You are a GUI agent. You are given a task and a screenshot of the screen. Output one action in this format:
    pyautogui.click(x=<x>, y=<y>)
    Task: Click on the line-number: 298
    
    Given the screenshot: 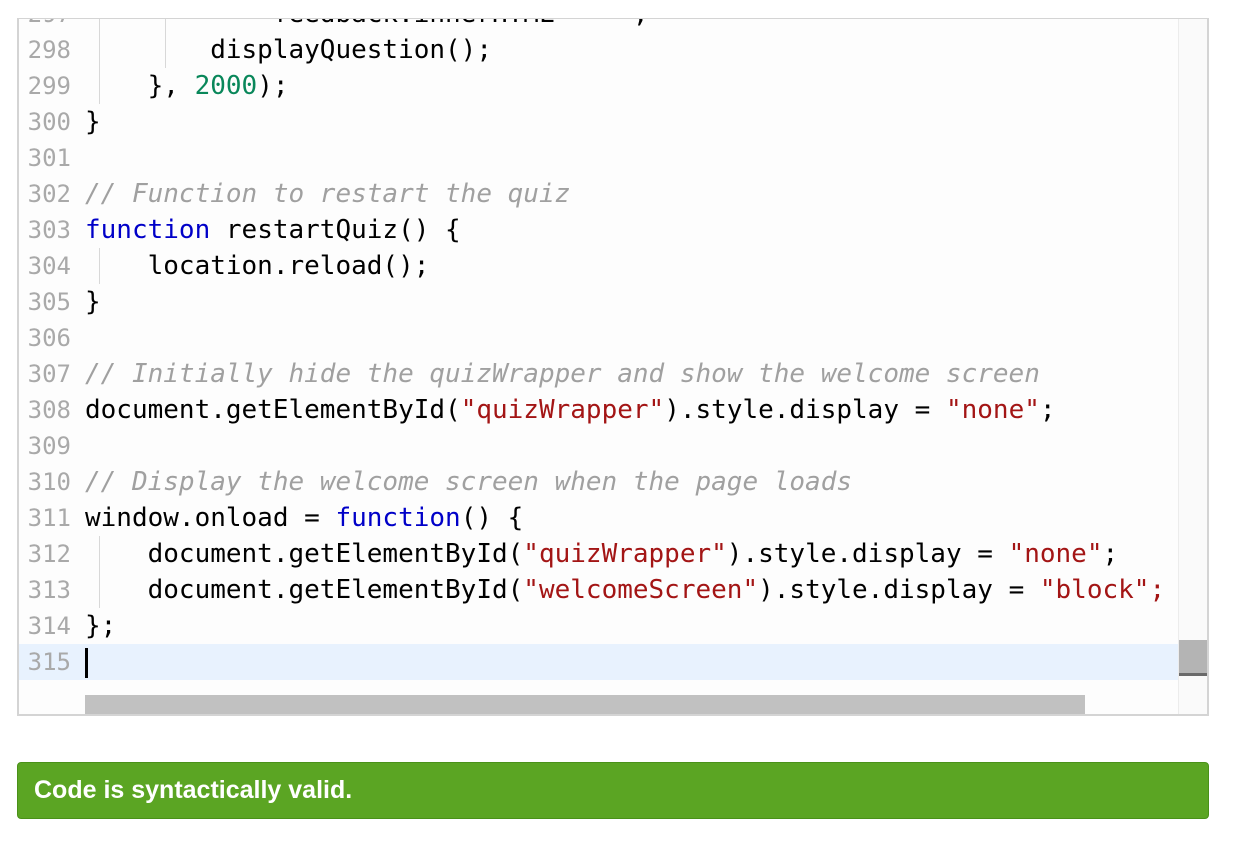 What is the action you would take?
    pyautogui.click(x=49, y=50)
    